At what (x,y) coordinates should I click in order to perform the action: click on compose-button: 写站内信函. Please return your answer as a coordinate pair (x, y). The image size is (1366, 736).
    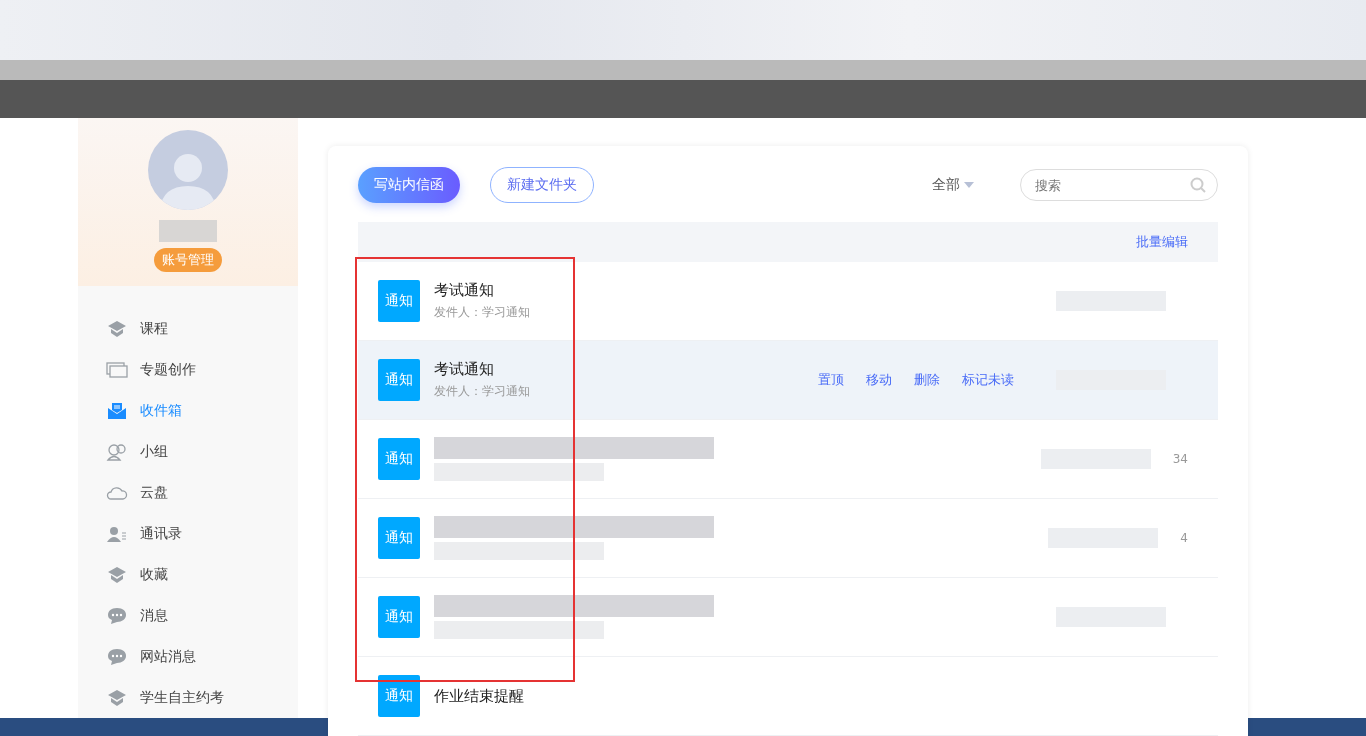
    Looking at the image, I should click on (409, 185).